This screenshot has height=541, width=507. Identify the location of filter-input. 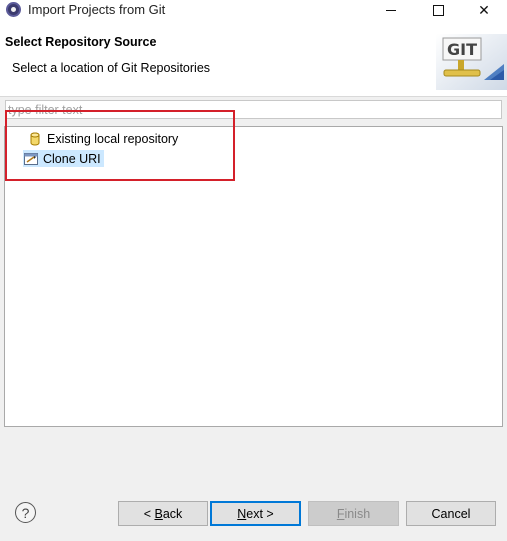
(253, 109).